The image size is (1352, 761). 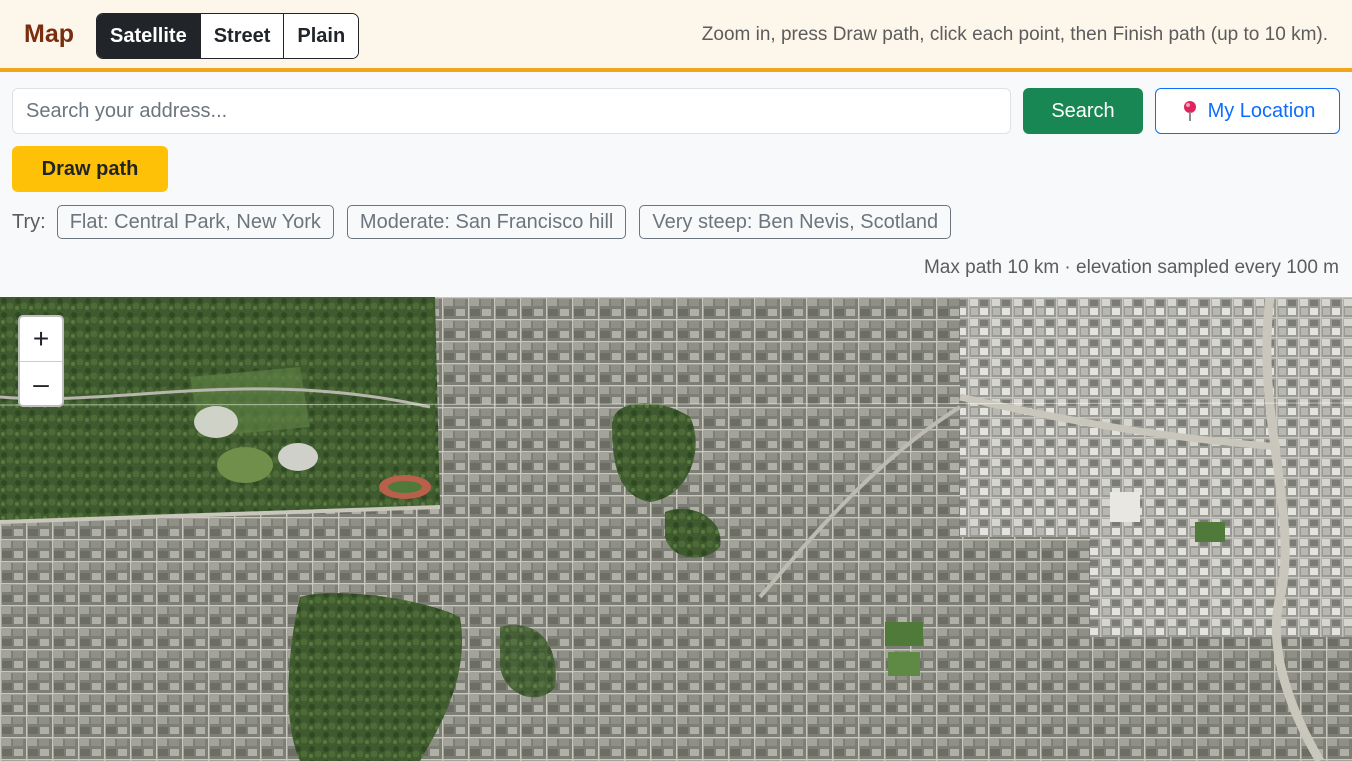 I want to click on zoom-in-button: +, so click(x=41, y=339).